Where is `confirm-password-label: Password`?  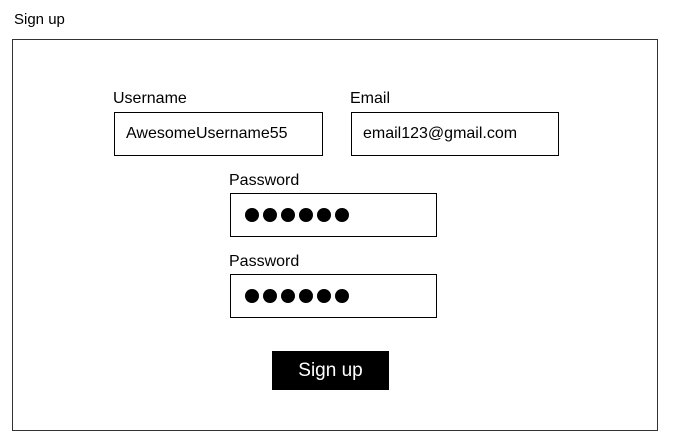
confirm-password-label: Password is located at coordinates (264, 261).